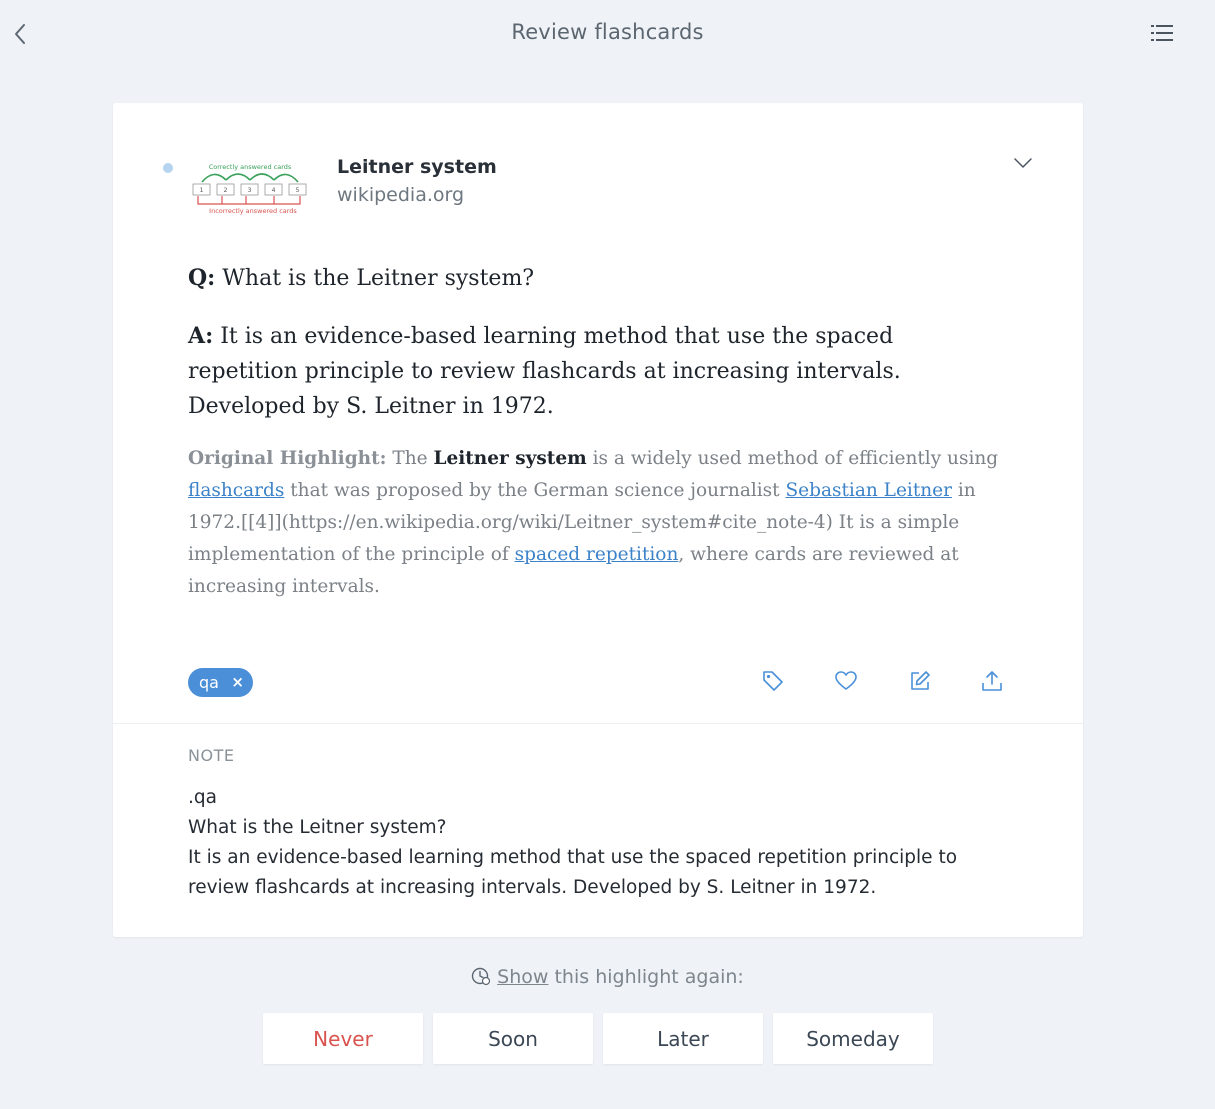 The width and height of the screenshot is (1215, 1109). I want to click on thumbnail-box-5: 5, so click(298, 190).